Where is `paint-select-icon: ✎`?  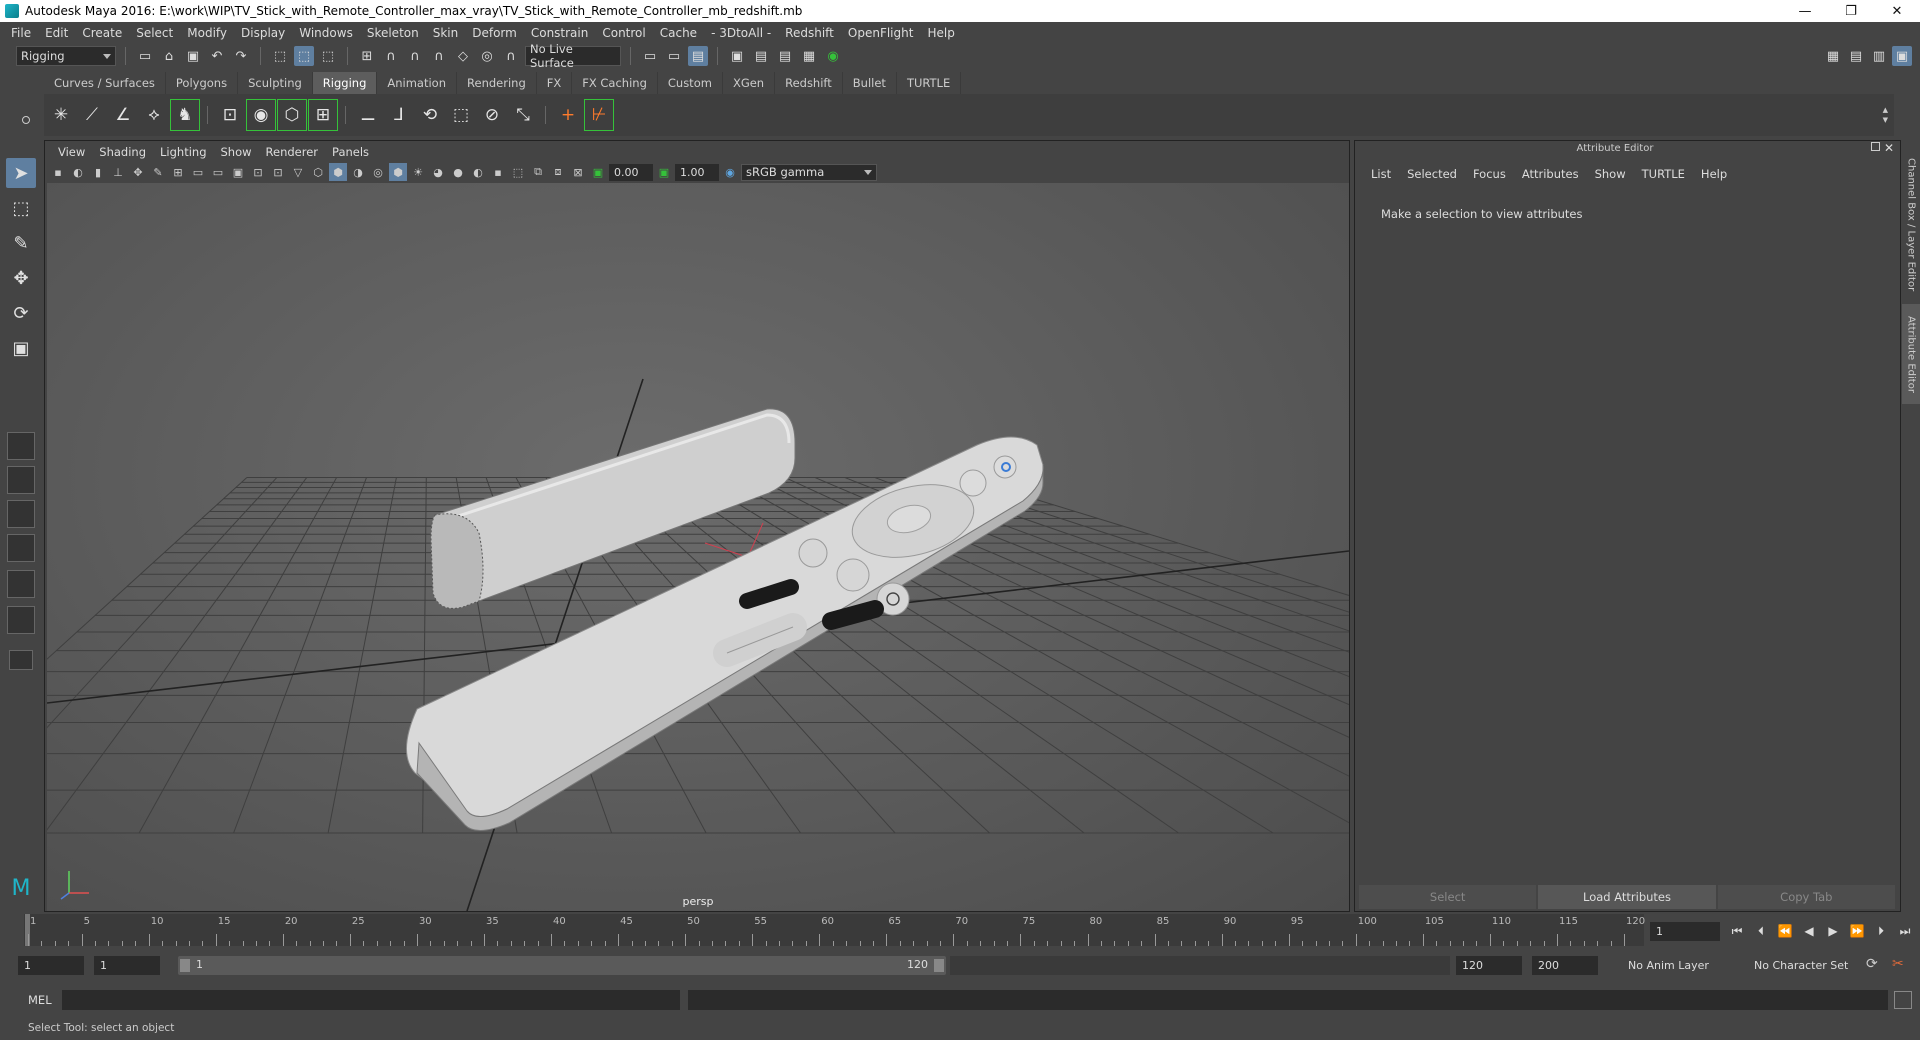
paint-select-icon: ✎ is located at coordinates (21, 243).